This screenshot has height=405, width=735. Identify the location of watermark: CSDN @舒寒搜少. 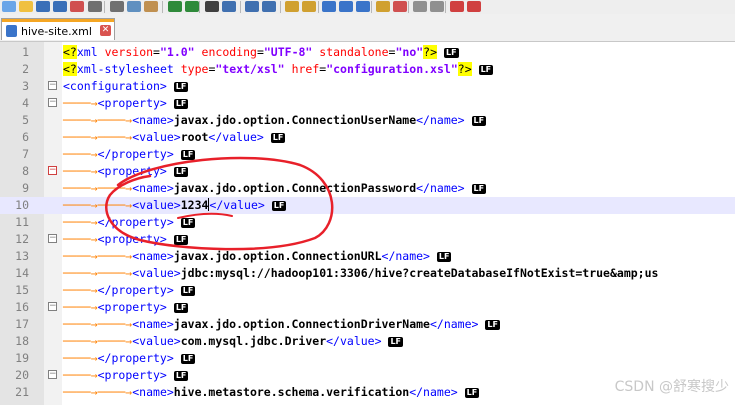
(671, 387).